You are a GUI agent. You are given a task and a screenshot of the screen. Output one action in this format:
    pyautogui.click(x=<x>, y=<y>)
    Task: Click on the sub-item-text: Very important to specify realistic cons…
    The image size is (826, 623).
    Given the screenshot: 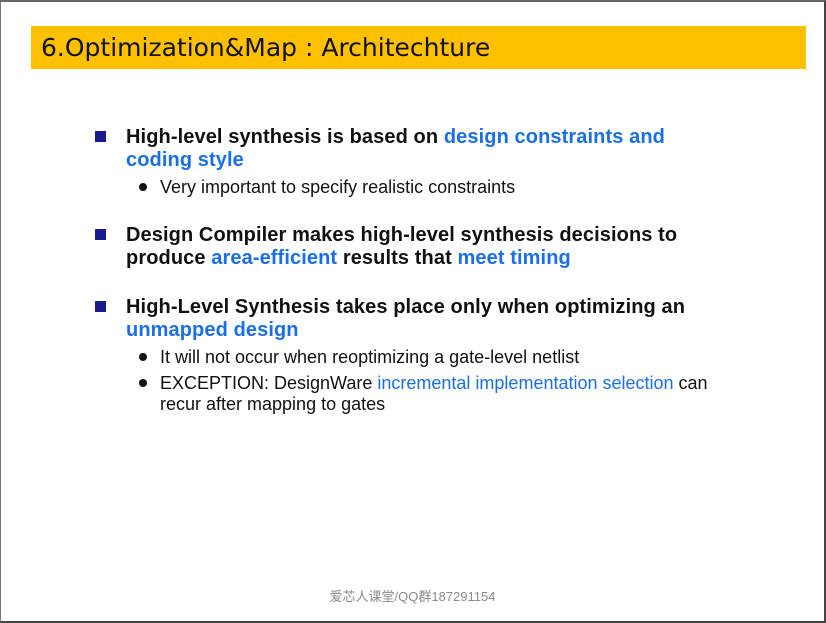 What is the action you would take?
    pyautogui.click(x=338, y=187)
    